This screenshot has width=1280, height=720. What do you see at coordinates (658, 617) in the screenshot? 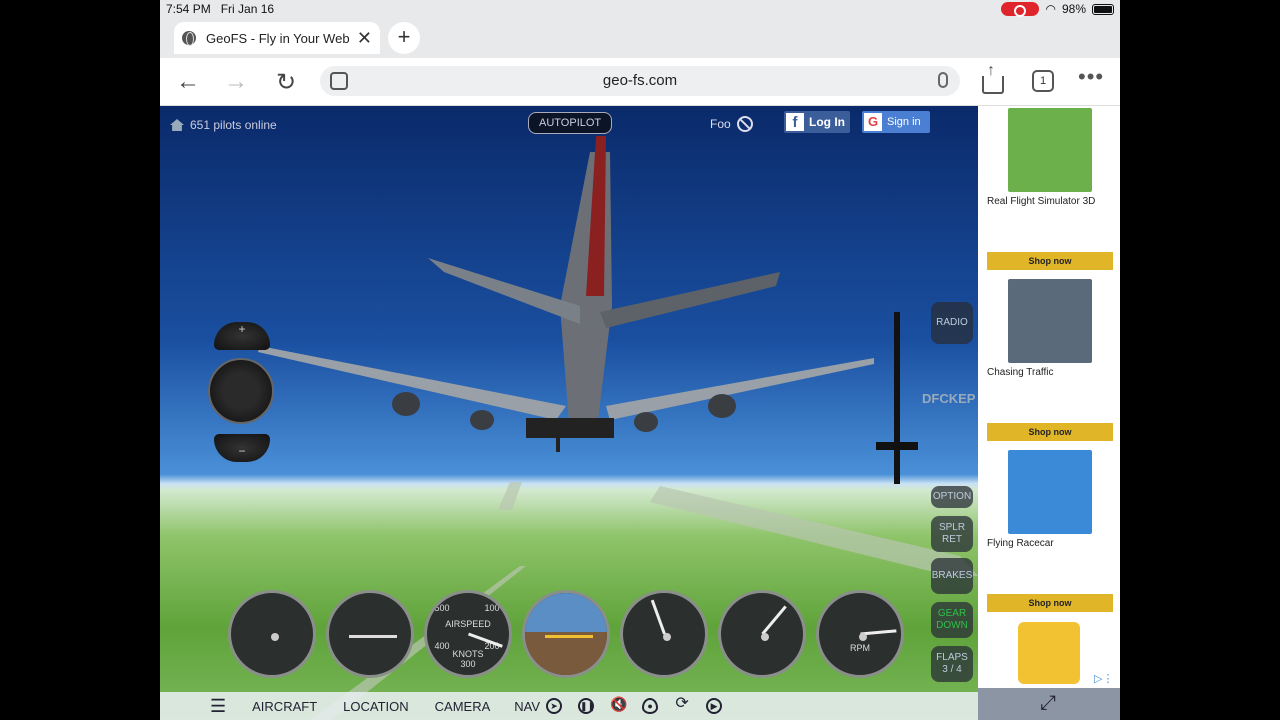
I see `altimeter-needle` at bounding box center [658, 617].